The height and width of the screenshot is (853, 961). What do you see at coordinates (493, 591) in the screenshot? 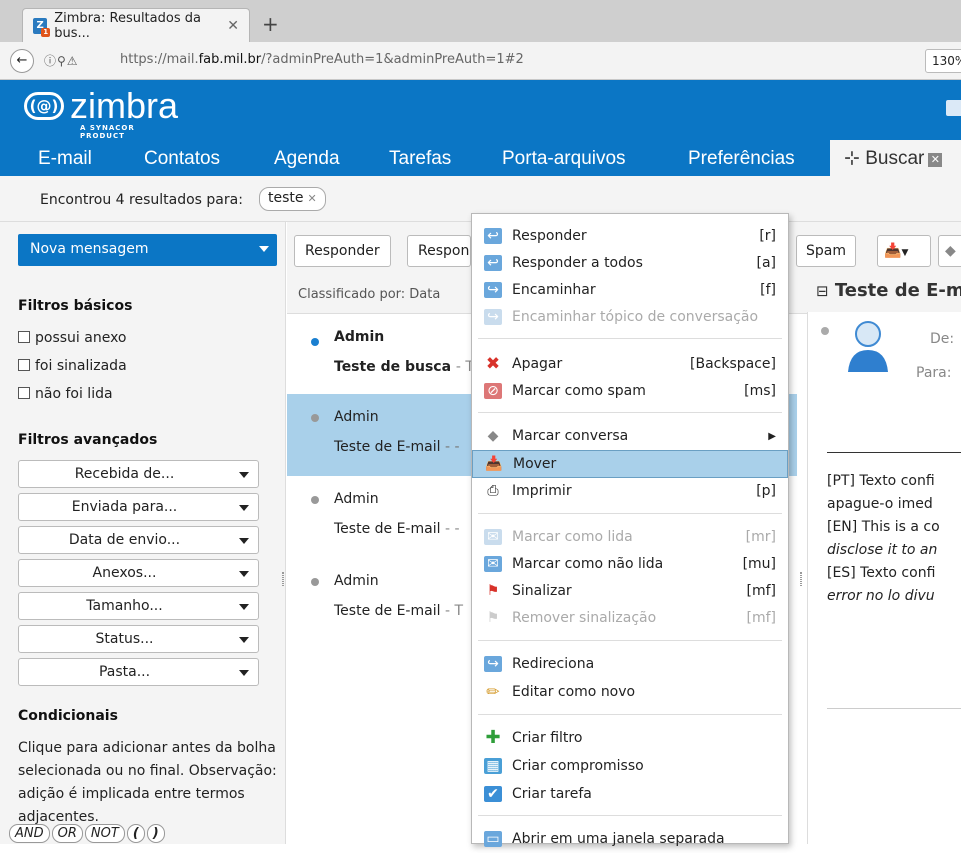
I see `flag-icon: ⚑` at bounding box center [493, 591].